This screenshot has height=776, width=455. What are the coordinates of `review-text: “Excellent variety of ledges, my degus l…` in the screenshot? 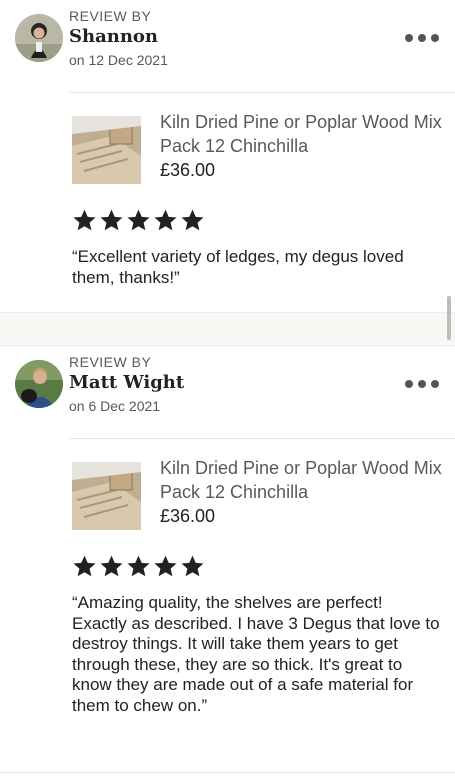 It's located at (238, 267).